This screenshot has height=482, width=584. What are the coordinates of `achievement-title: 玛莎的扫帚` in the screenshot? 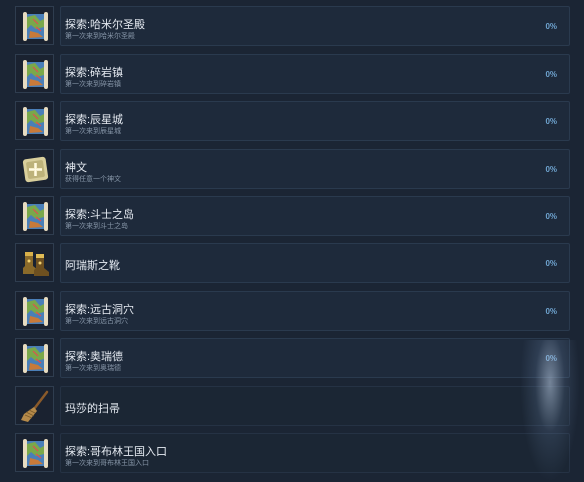 It's located at (92, 409).